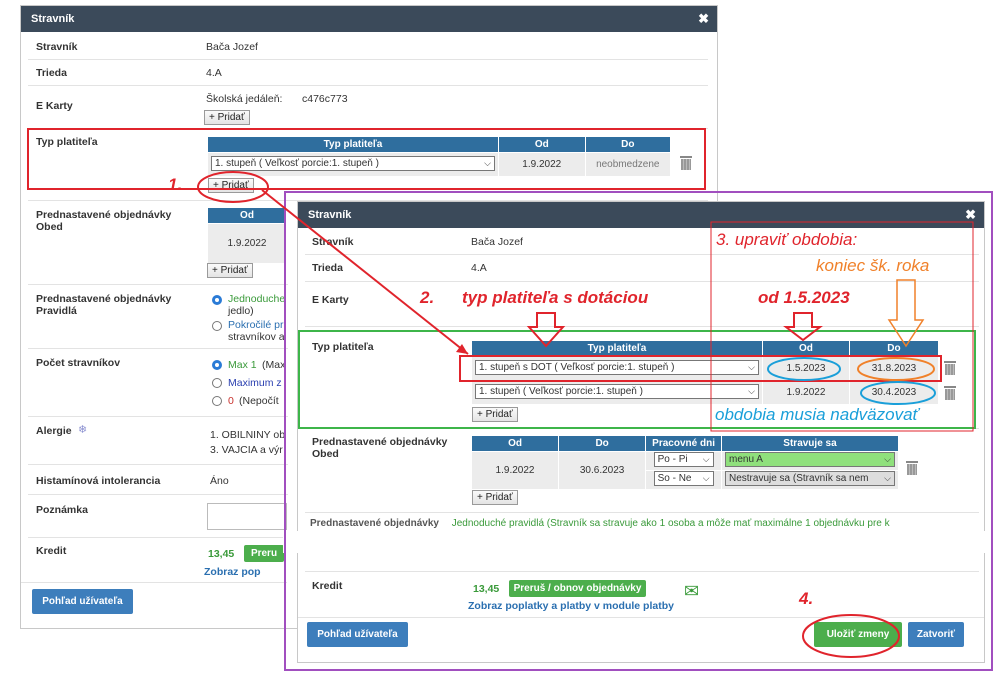  Describe the element at coordinates (898, 393) in the screenshot. I see `do2-ellipse` at that location.